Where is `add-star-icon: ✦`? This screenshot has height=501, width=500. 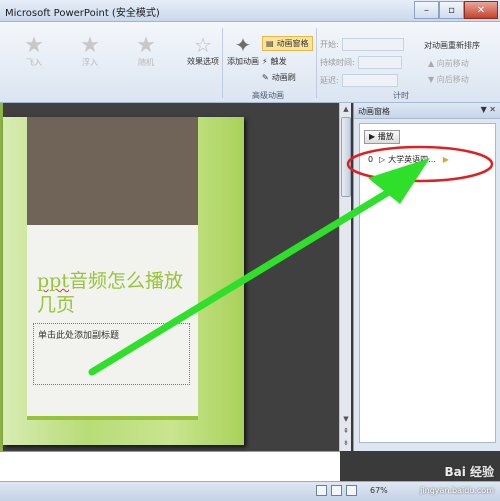
add-star-icon: ✦ is located at coordinates (243, 45).